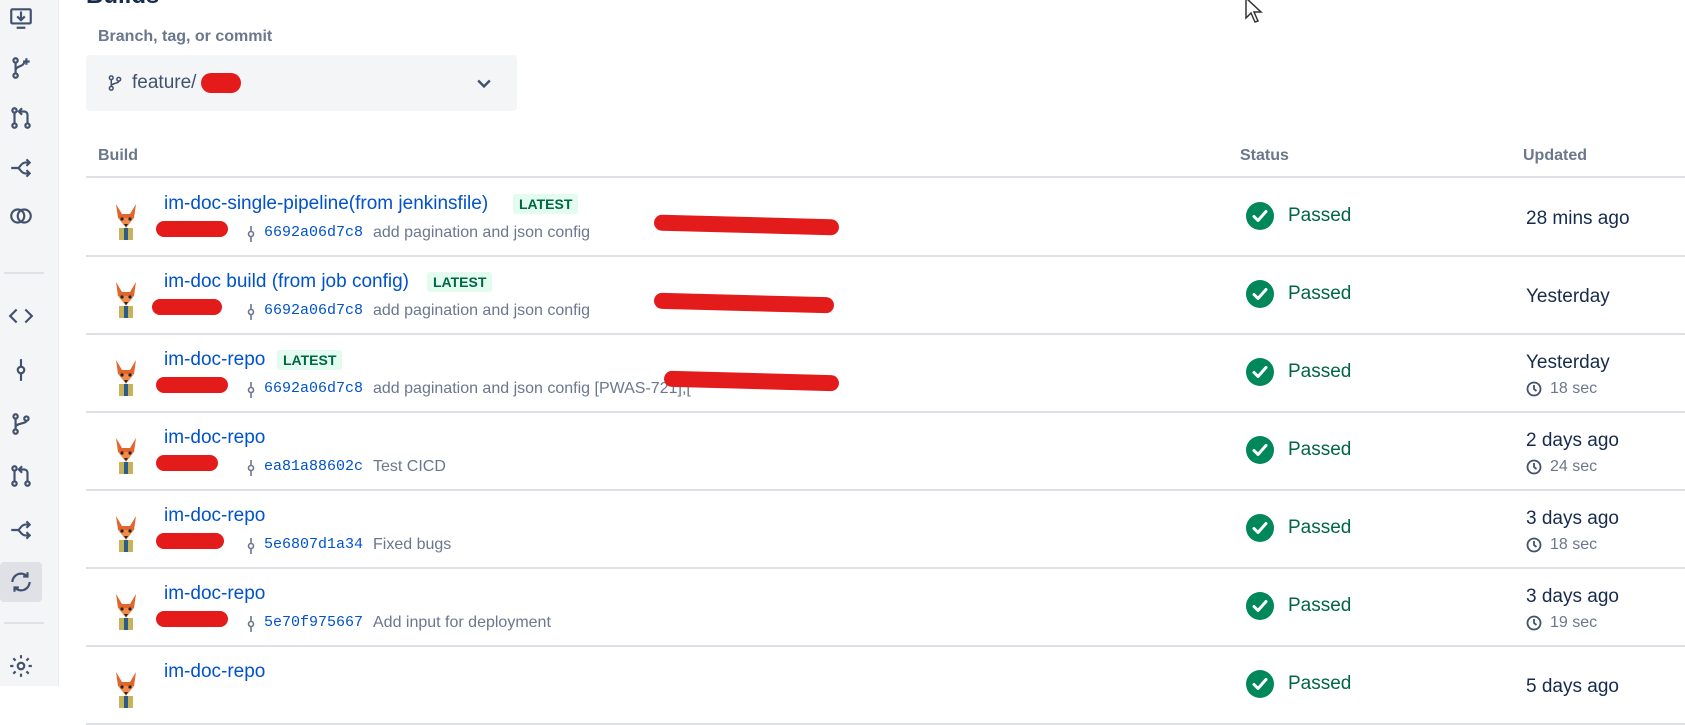 This screenshot has height=725, width=1685. Describe the element at coordinates (21, 168) in the screenshot. I see `pipeline-icon` at that location.